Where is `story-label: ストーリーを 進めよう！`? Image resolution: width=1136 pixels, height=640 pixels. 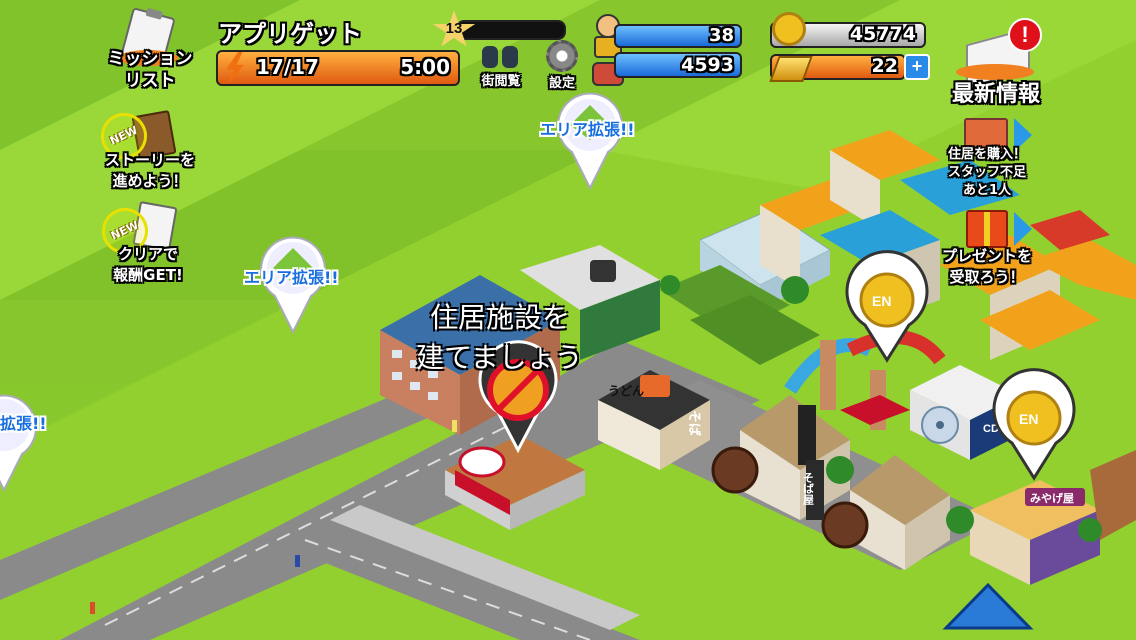 story-label: ストーリーを 進めよう！ is located at coordinates (149, 170).